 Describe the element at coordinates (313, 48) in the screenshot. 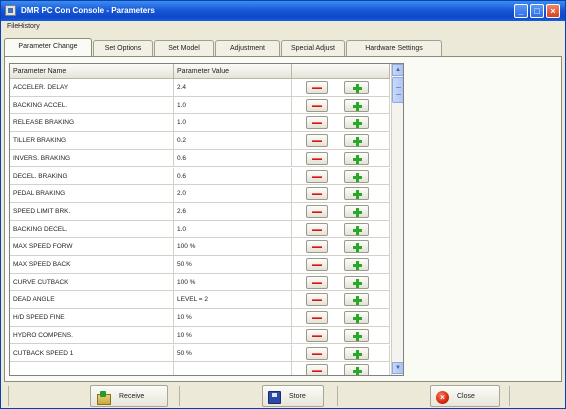

I see `tab-special-adjust: Special Adjust` at that location.